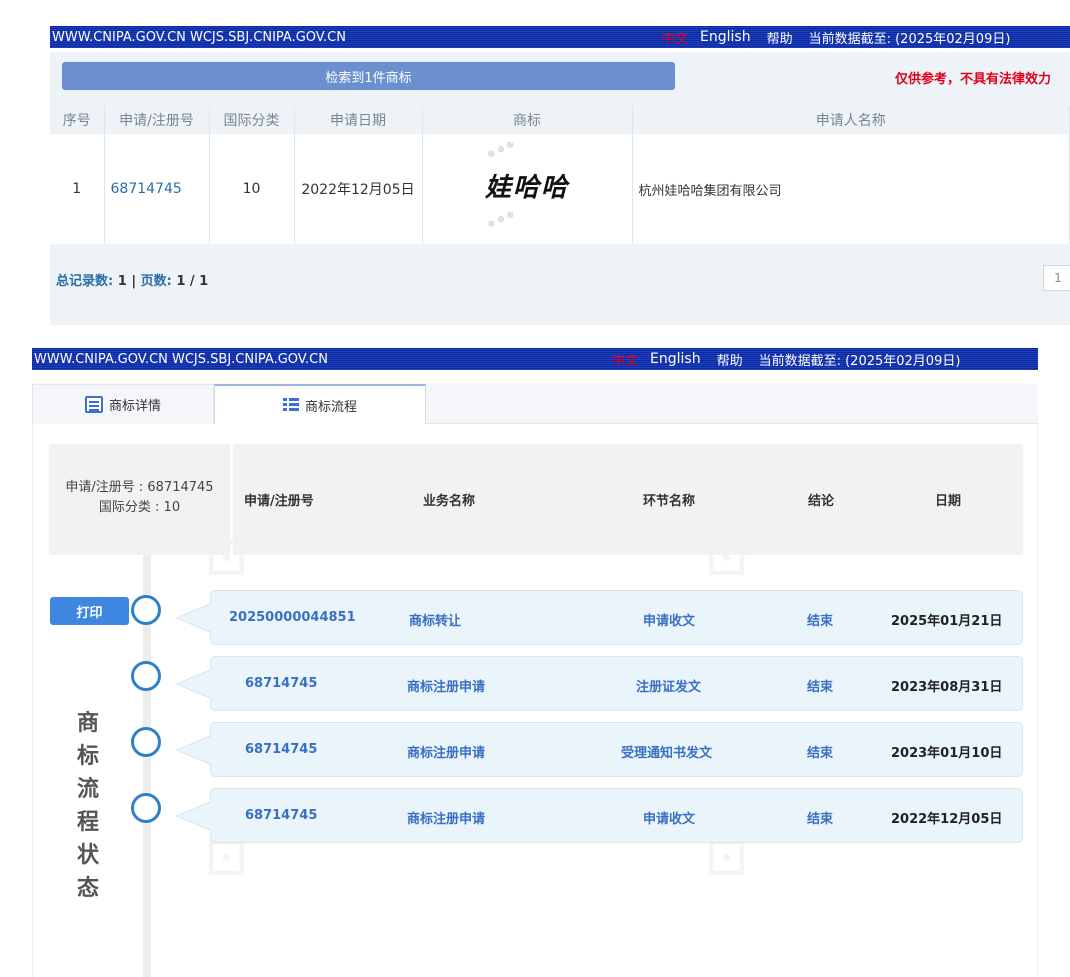  I want to click on row-mark: ⊕ ⊕ ⊕ ⊕ ⊕ ⊕ 娃哈哈, so click(527, 189).